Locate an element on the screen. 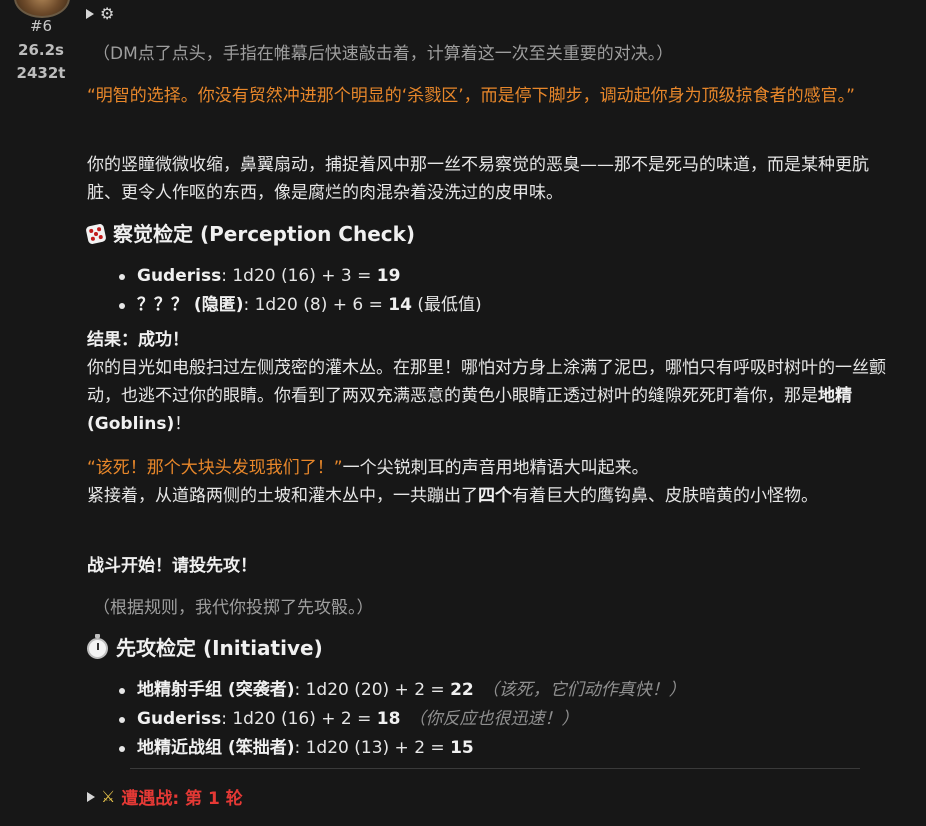 This screenshot has height=826, width=926. message-controls: ⚙ is located at coordinates (100, 14).